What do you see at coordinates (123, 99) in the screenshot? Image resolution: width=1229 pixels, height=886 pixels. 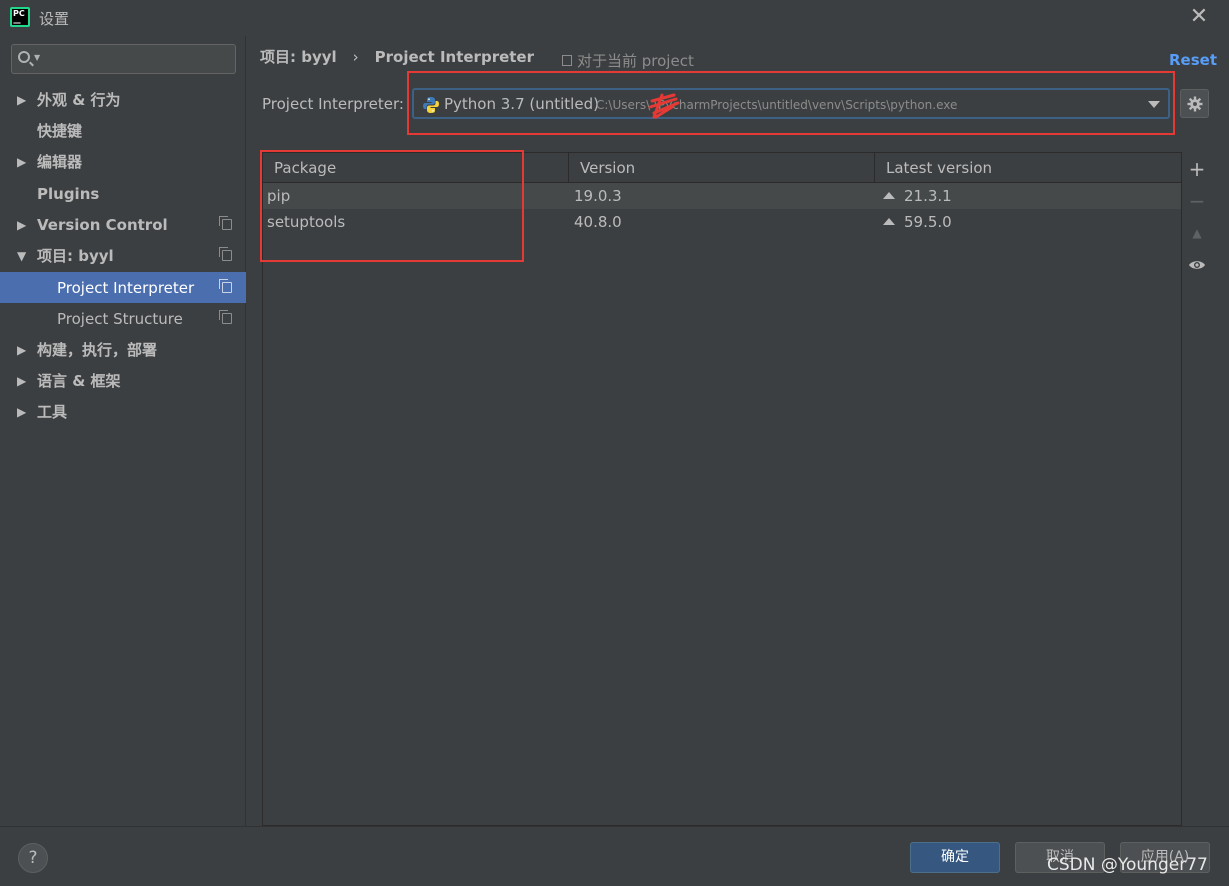 I see `sidebar-item-appearance: ▶ 外观 & 行为` at bounding box center [123, 99].